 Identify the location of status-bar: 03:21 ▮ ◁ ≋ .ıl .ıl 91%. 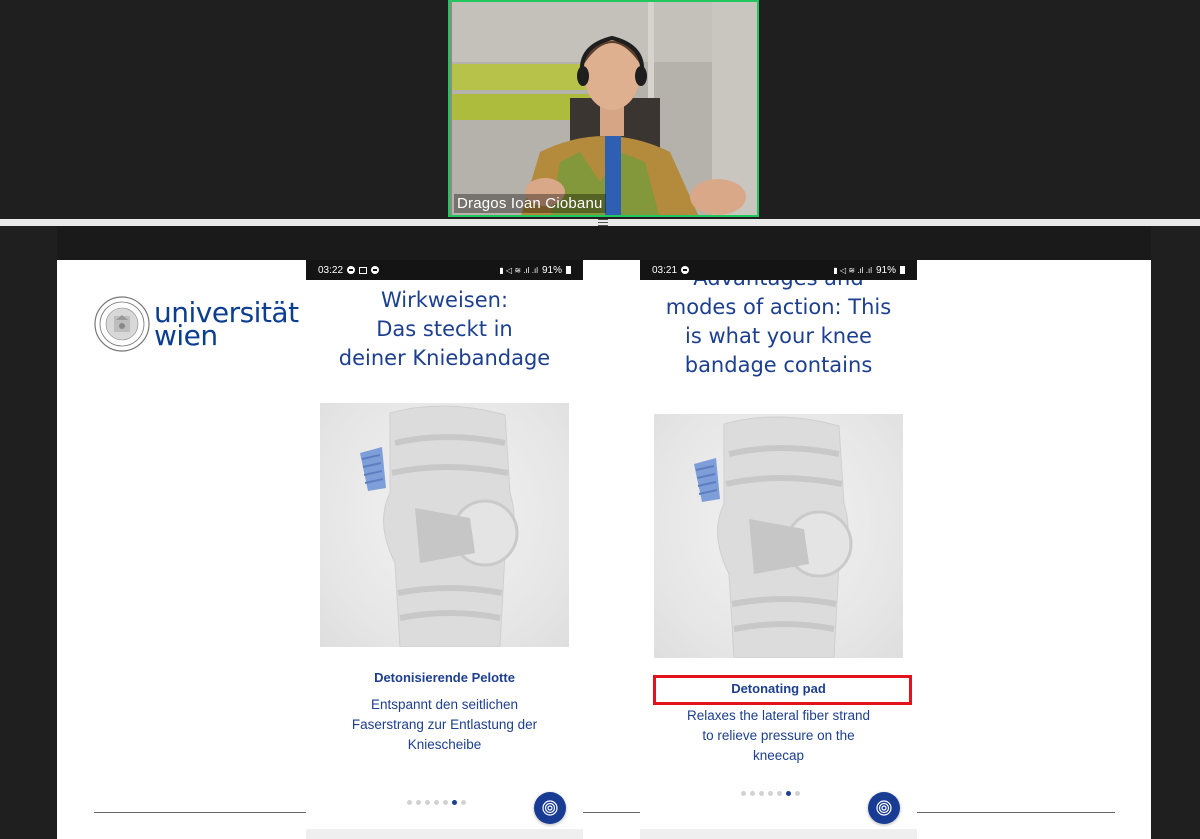
(778, 270).